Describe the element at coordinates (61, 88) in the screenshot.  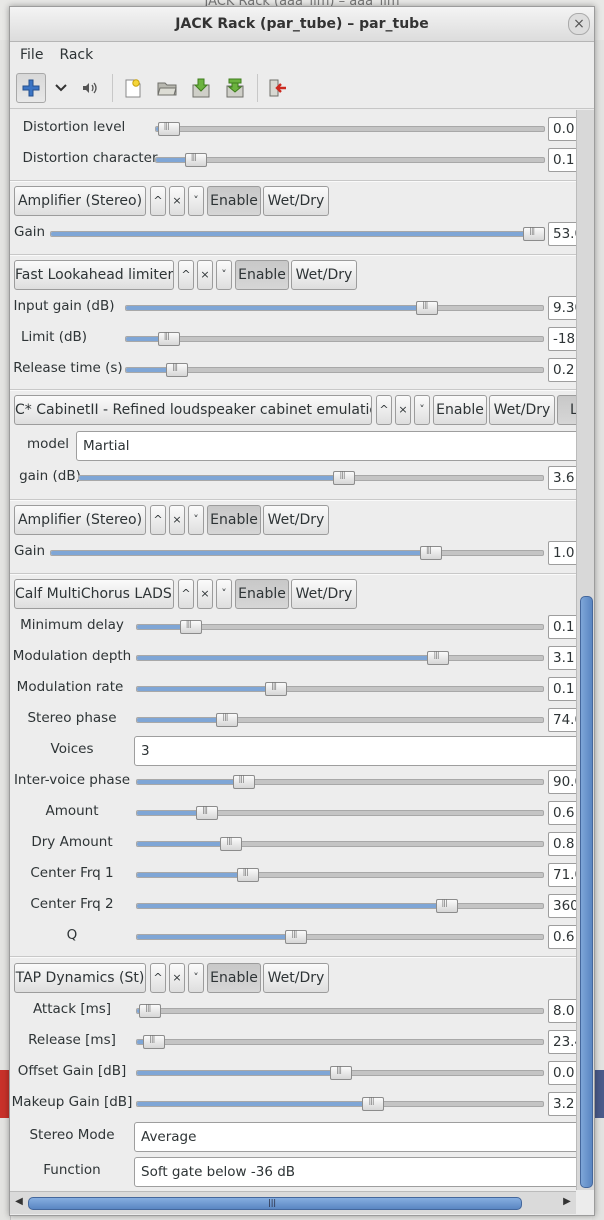
I see `add-plugin-dropdown-button` at that location.